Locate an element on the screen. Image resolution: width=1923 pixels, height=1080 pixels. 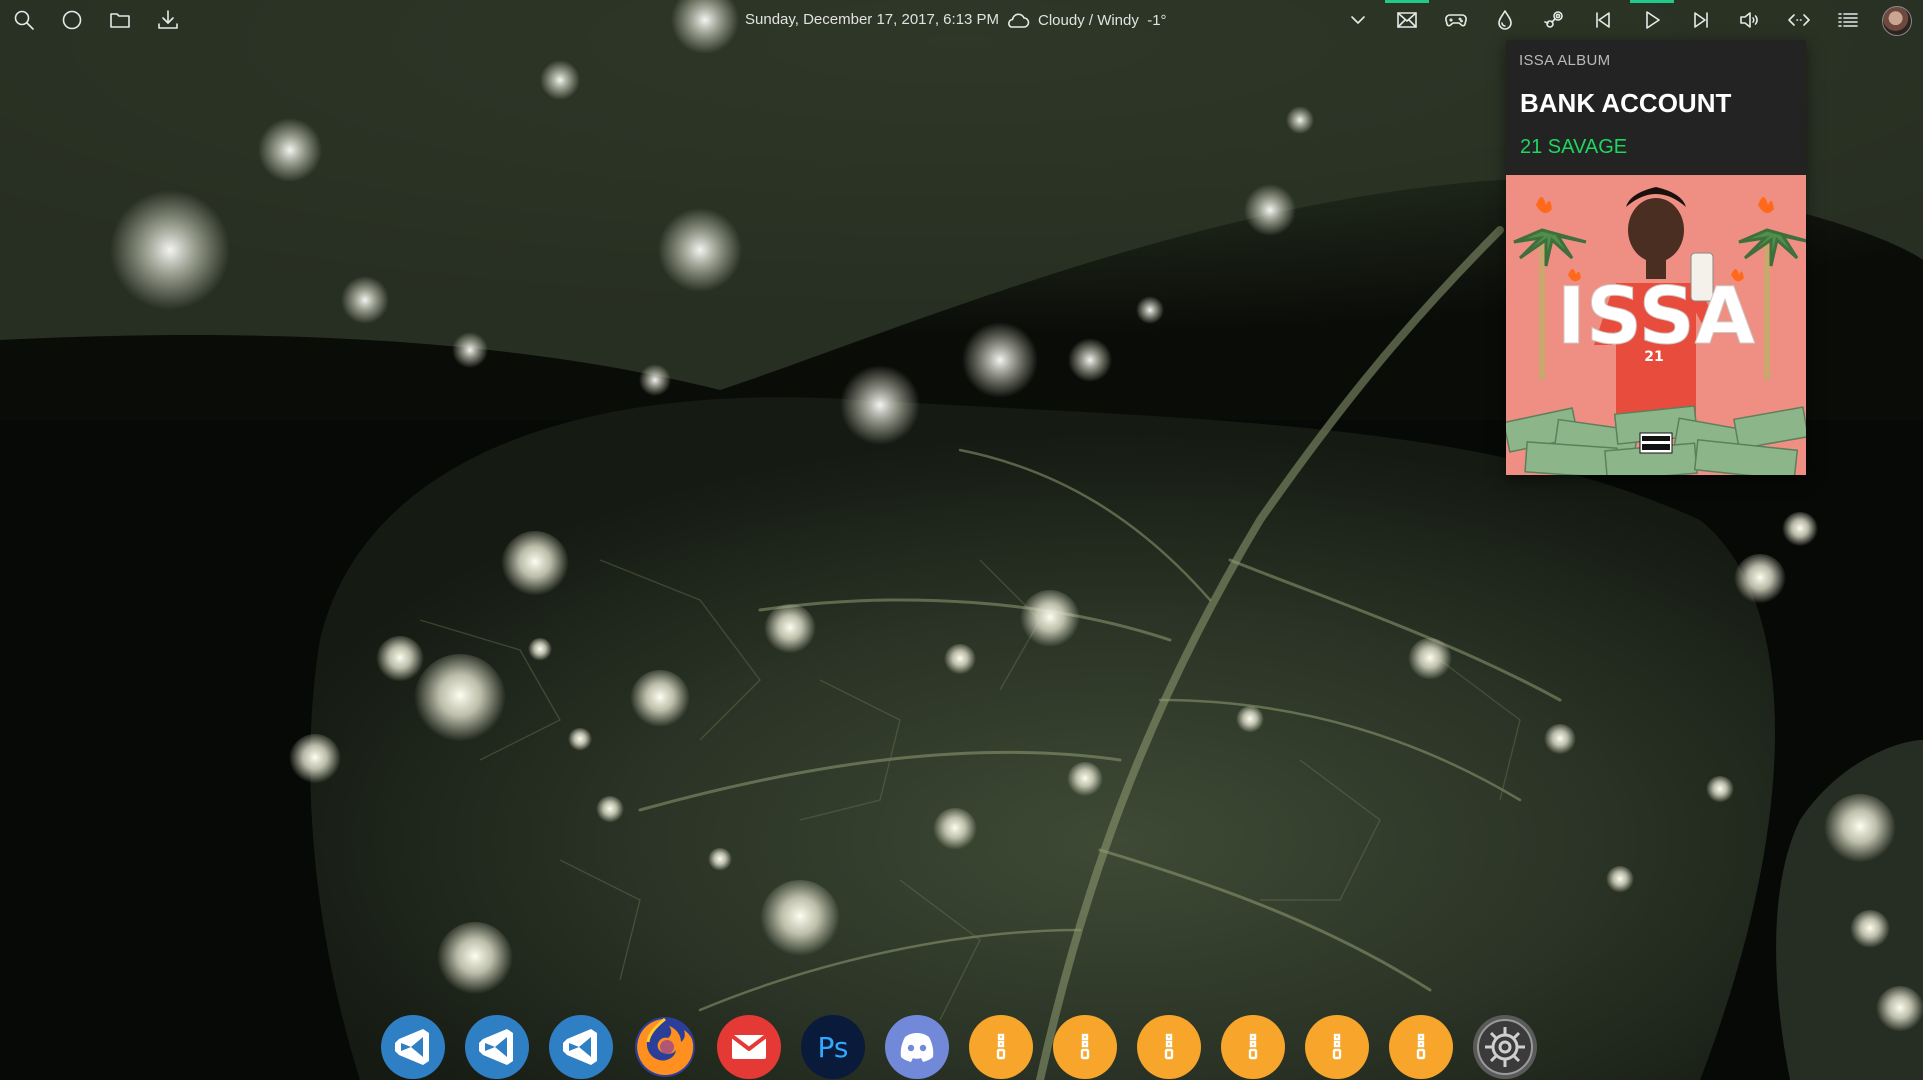
next-track-icon is located at coordinates (1701, 20).